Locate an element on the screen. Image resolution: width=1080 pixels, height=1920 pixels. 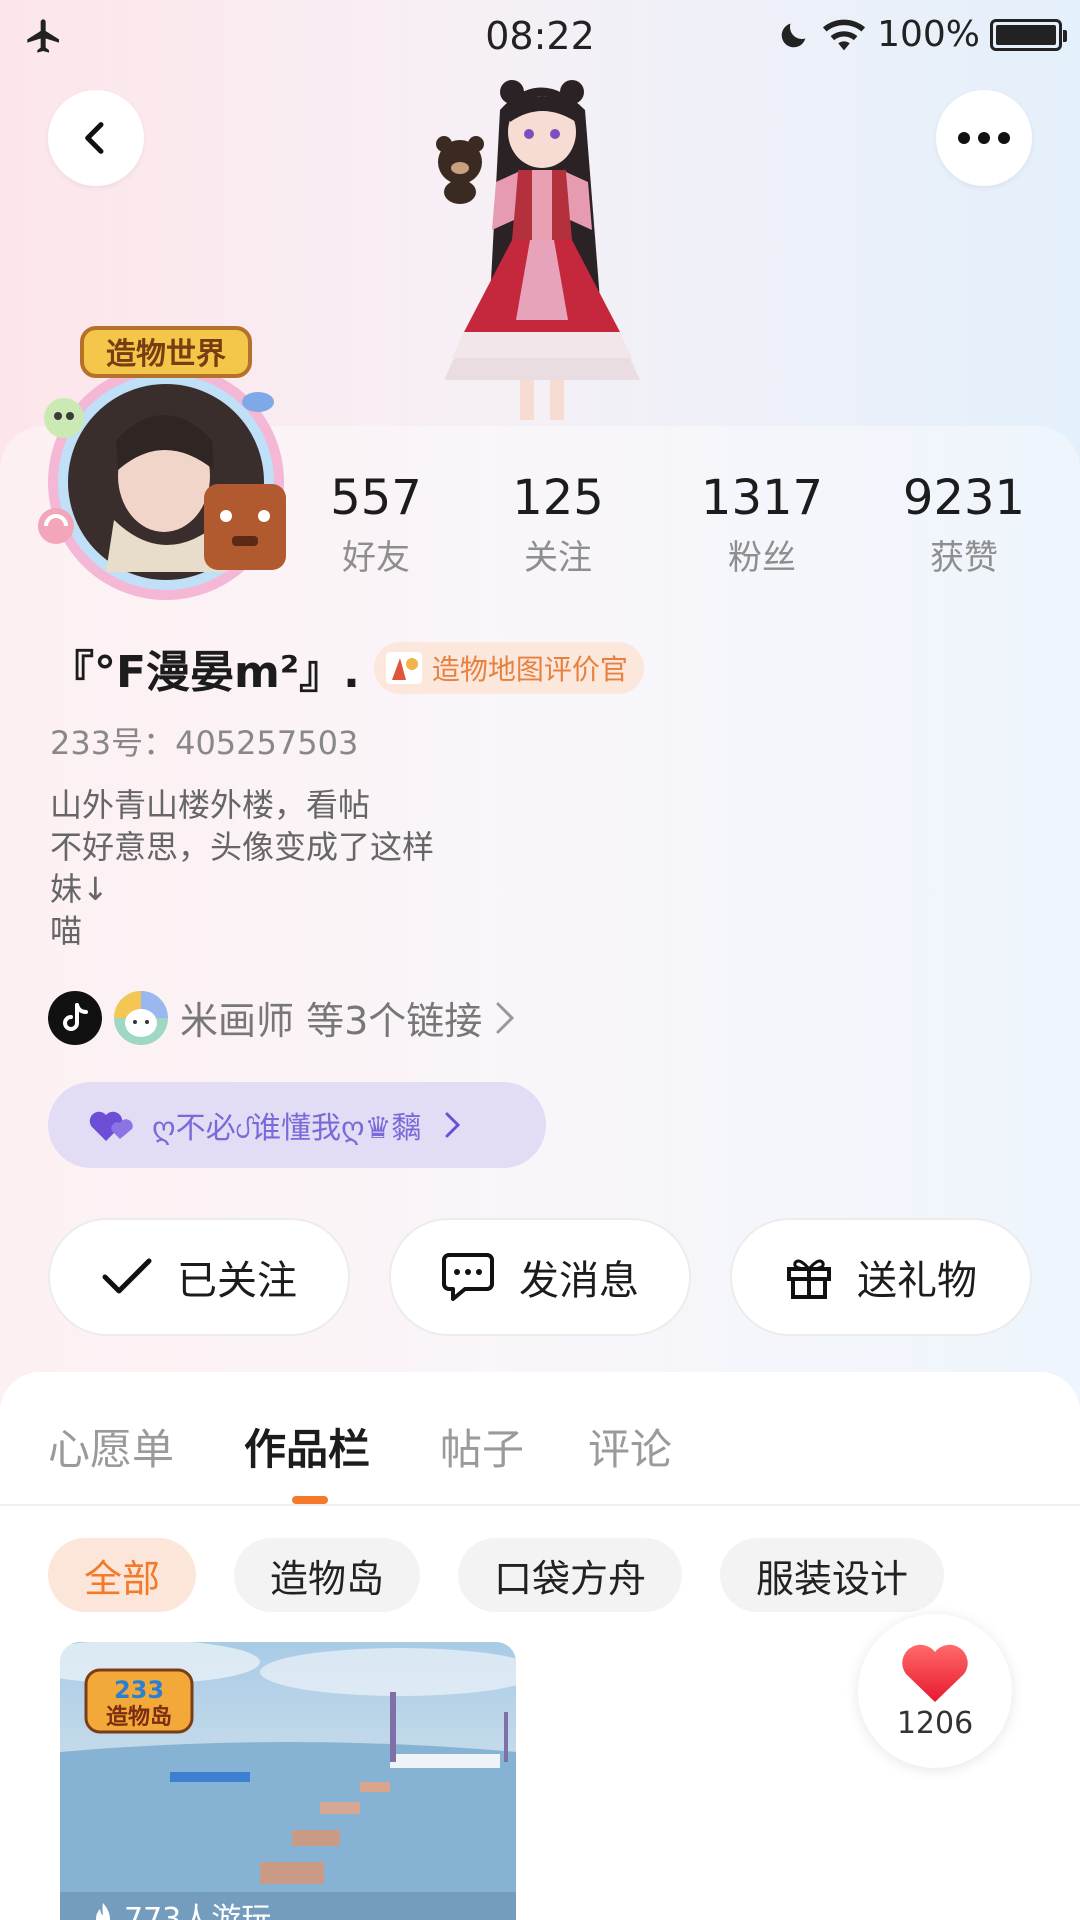
stat-value: 557 is located at coordinates (376, 498).